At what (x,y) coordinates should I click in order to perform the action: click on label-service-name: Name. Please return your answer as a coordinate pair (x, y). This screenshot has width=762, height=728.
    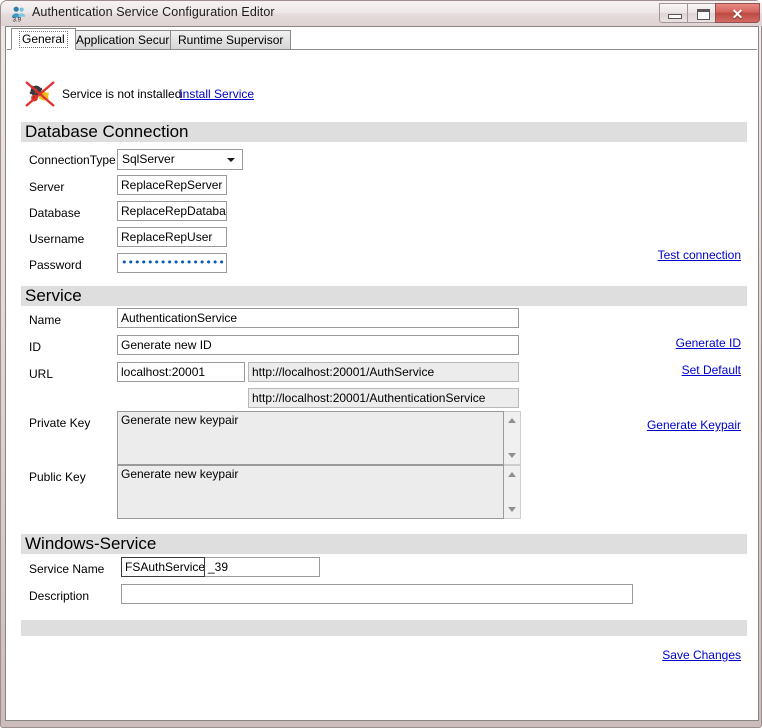
    Looking at the image, I should click on (45, 320).